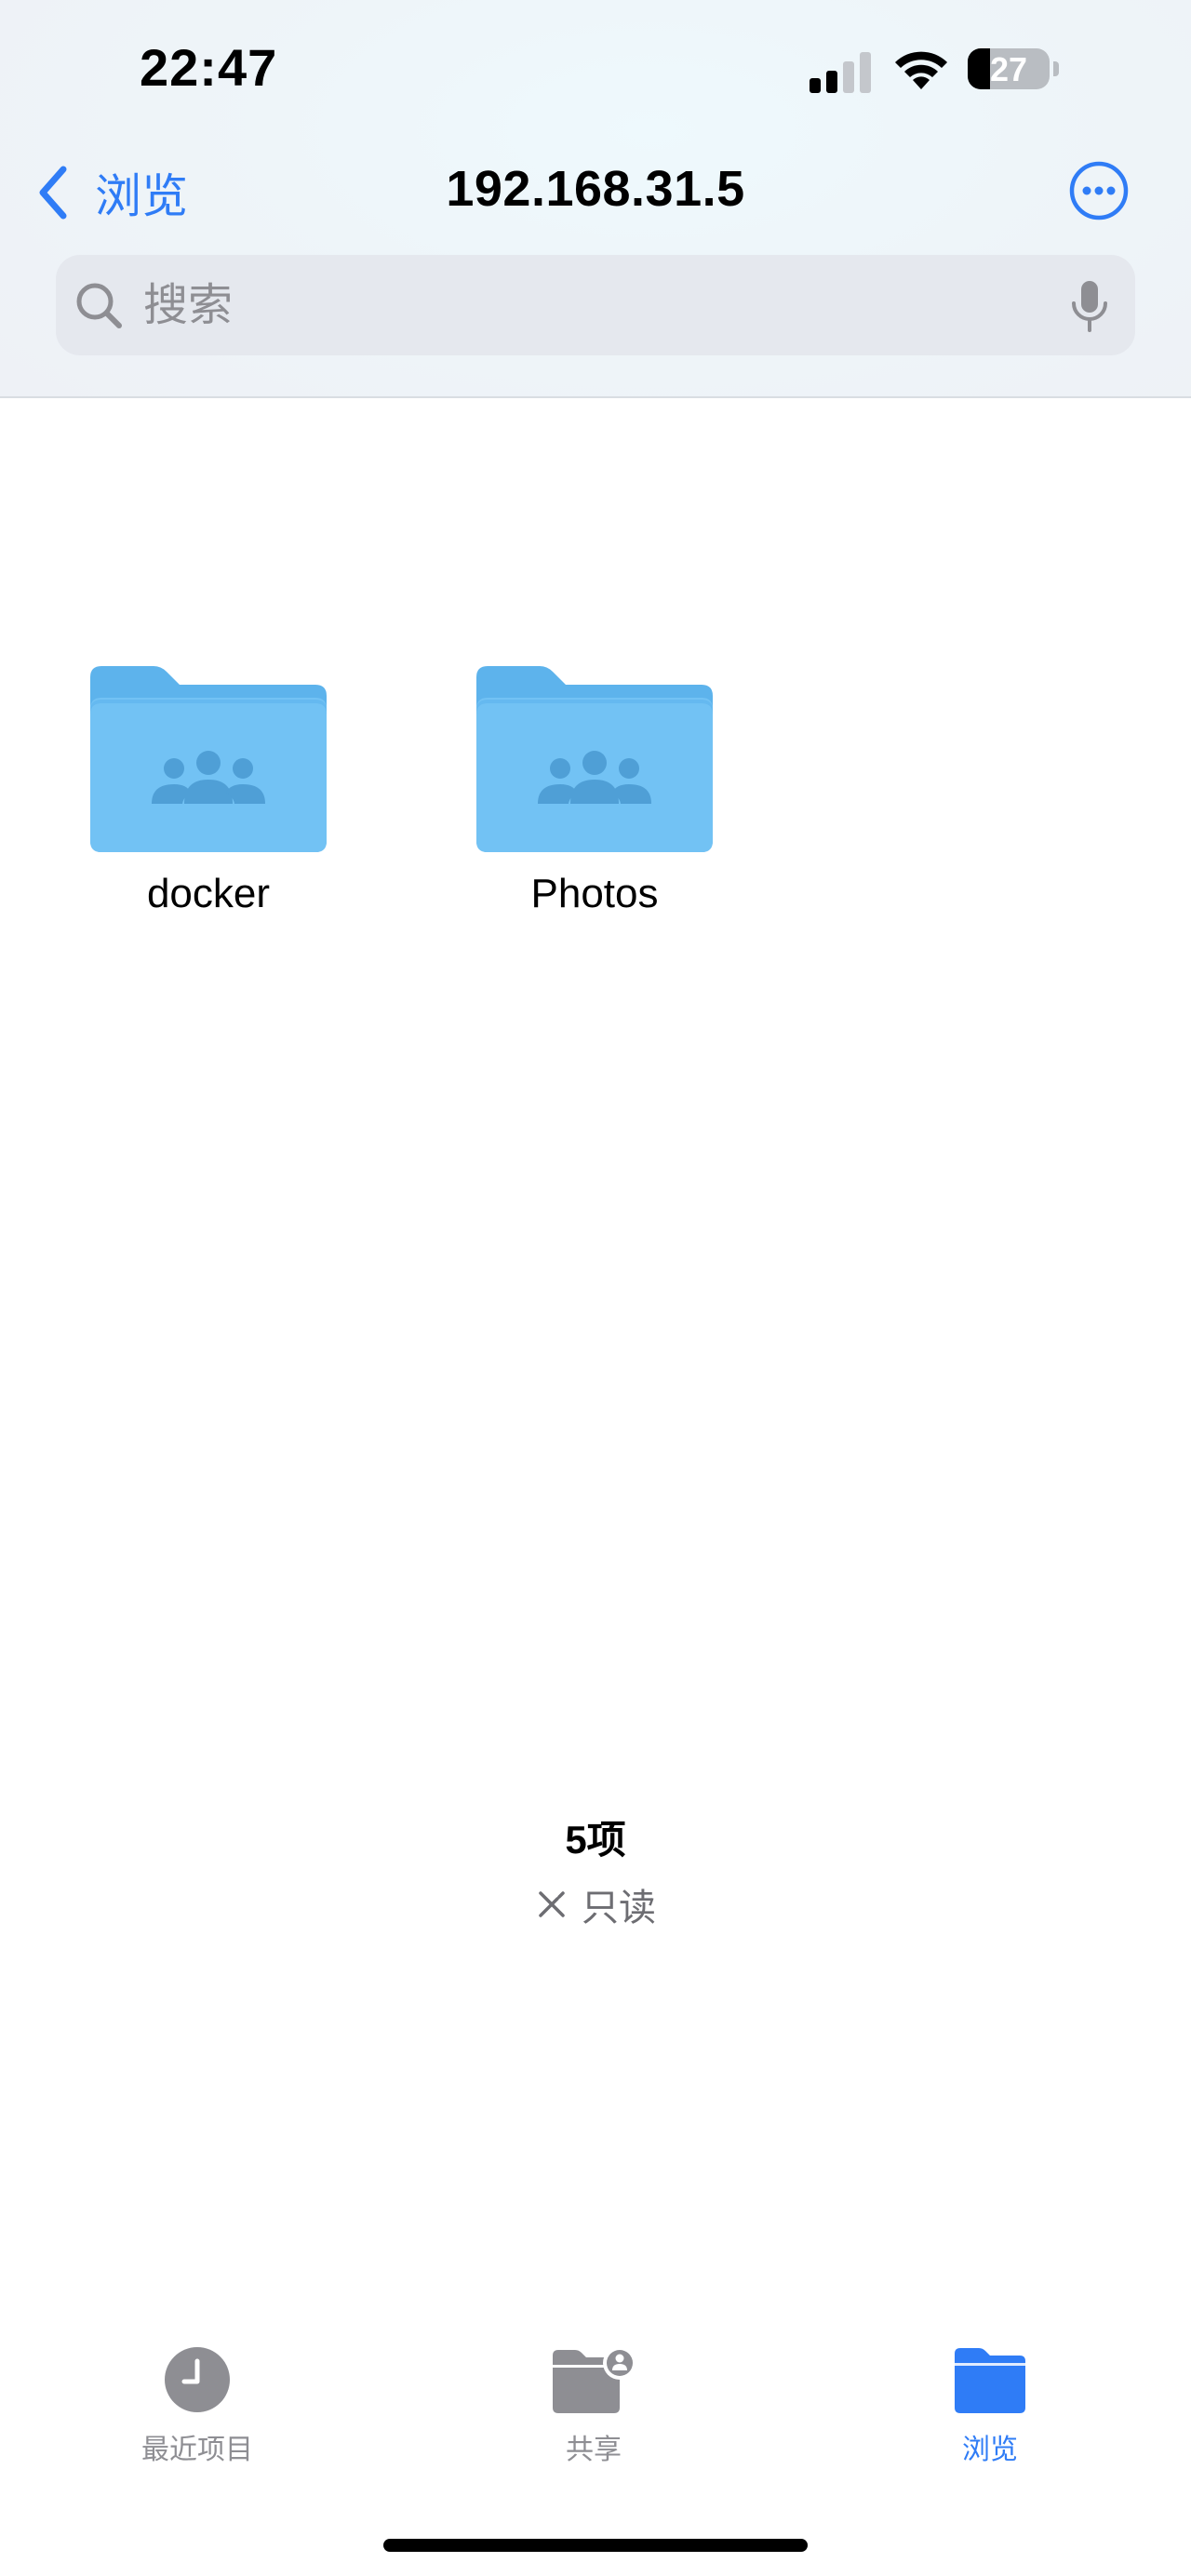 Image resolution: width=1191 pixels, height=2576 pixels. What do you see at coordinates (595, 2545) in the screenshot?
I see `home-indicator` at bounding box center [595, 2545].